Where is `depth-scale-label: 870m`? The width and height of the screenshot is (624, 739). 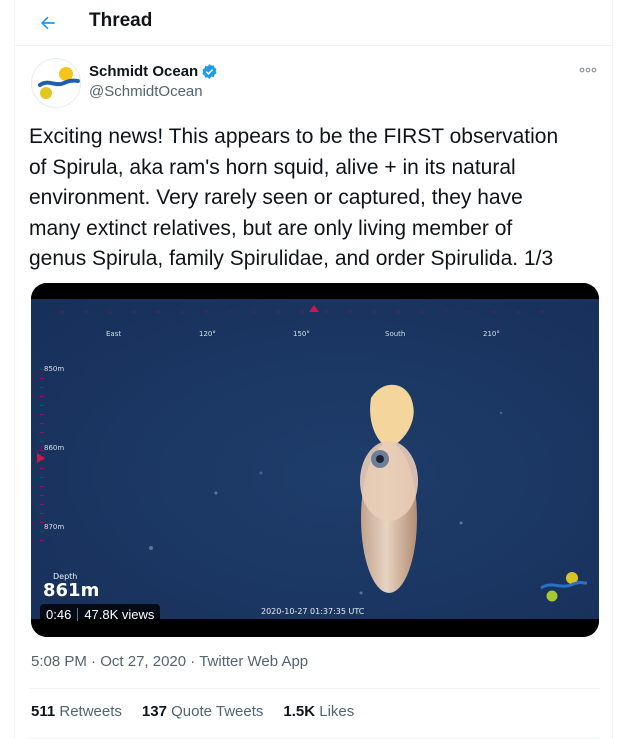
depth-scale-label: 870m is located at coordinates (54, 527).